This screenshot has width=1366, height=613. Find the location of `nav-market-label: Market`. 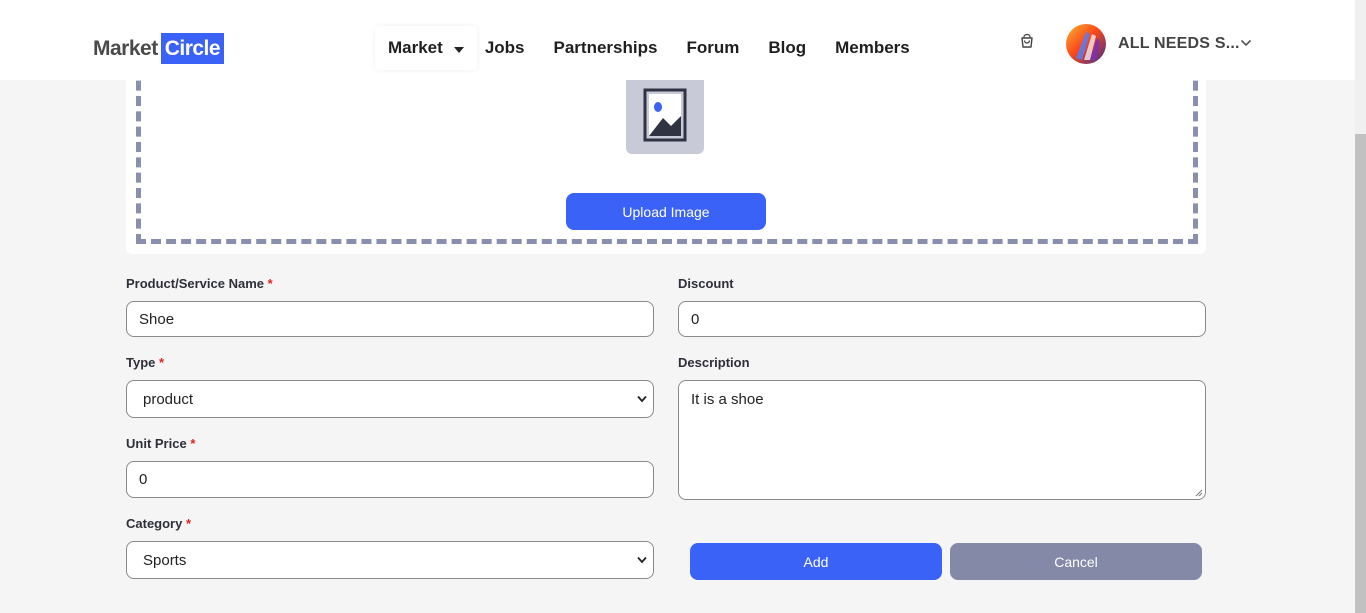

nav-market-label: Market is located at coordinates (415, 47).